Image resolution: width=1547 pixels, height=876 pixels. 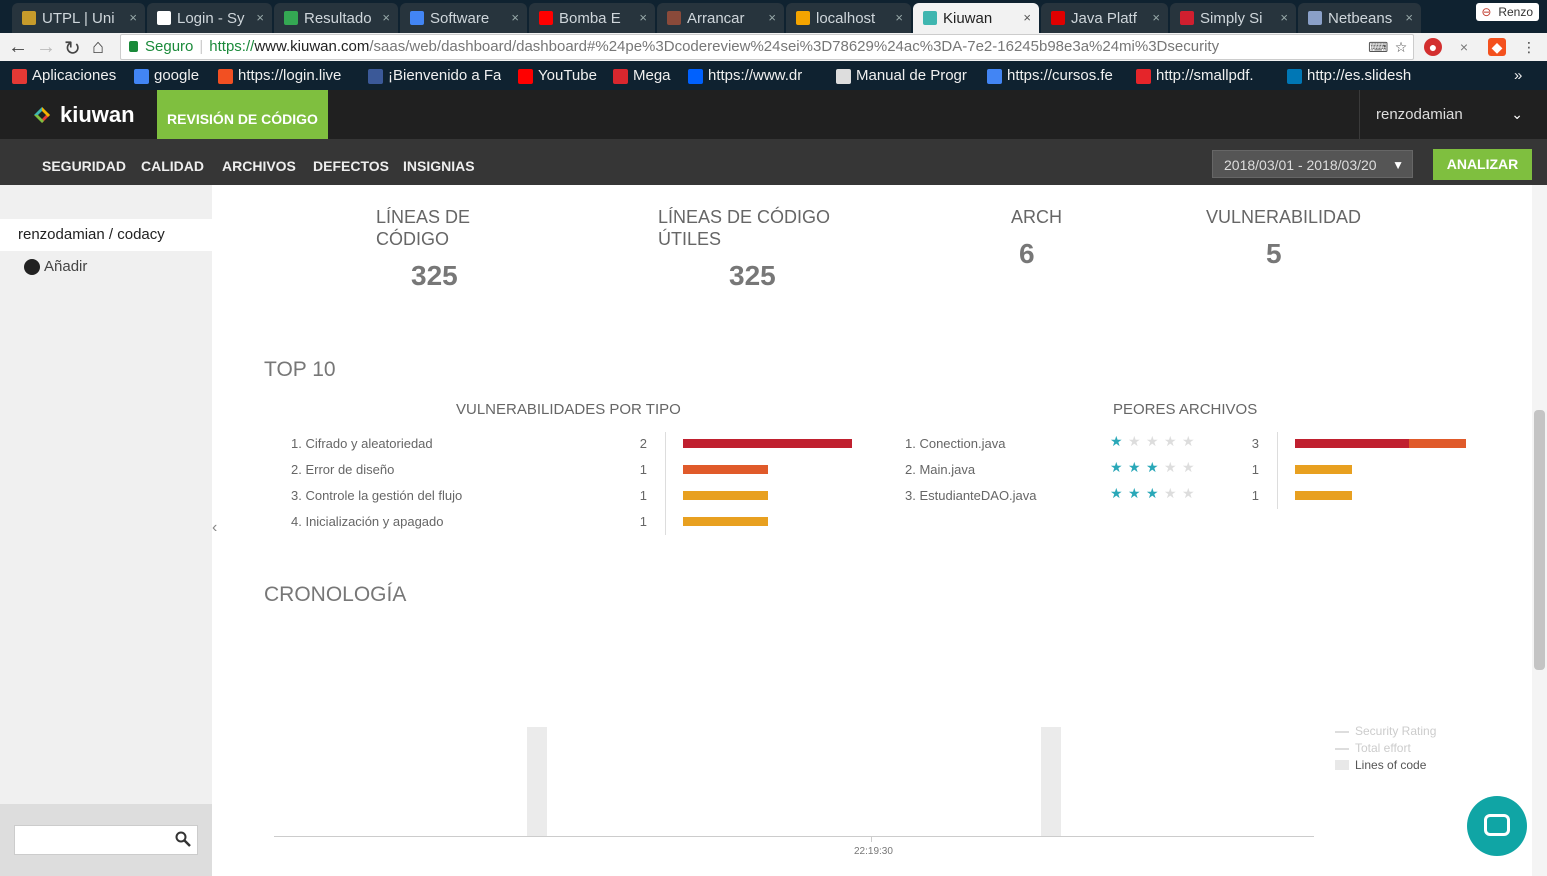 What do you see at coordinates (1539, 540) in the screenshot?
I see `scrollbar-thumb` at bounding box center [1539, 540].